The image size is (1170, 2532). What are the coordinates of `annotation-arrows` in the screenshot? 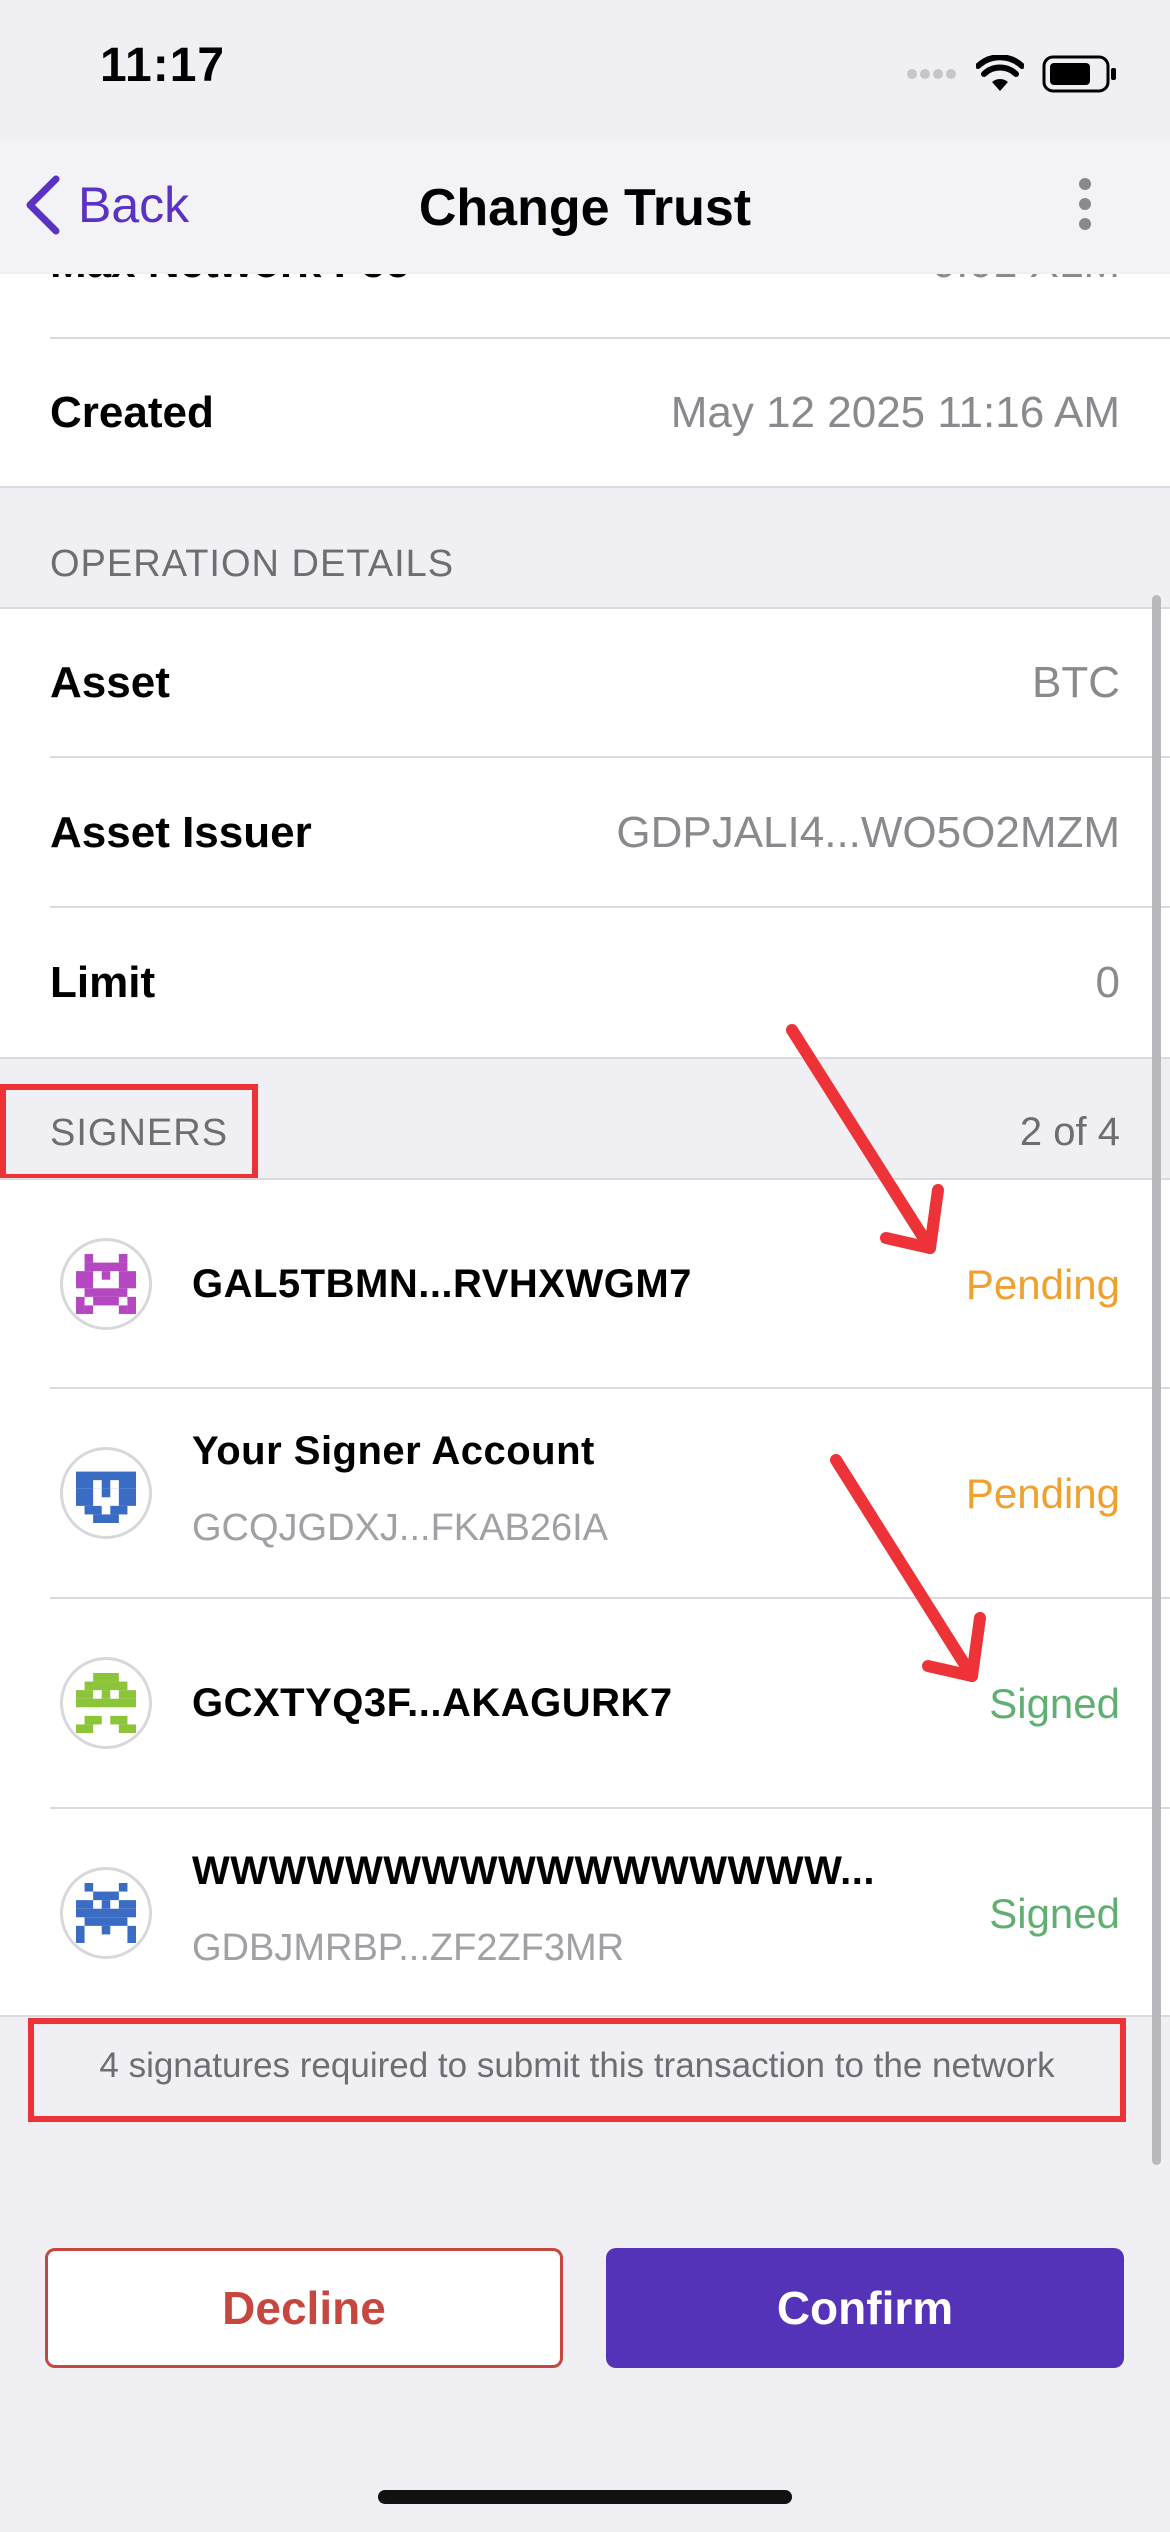 It's located at (886, 1353).